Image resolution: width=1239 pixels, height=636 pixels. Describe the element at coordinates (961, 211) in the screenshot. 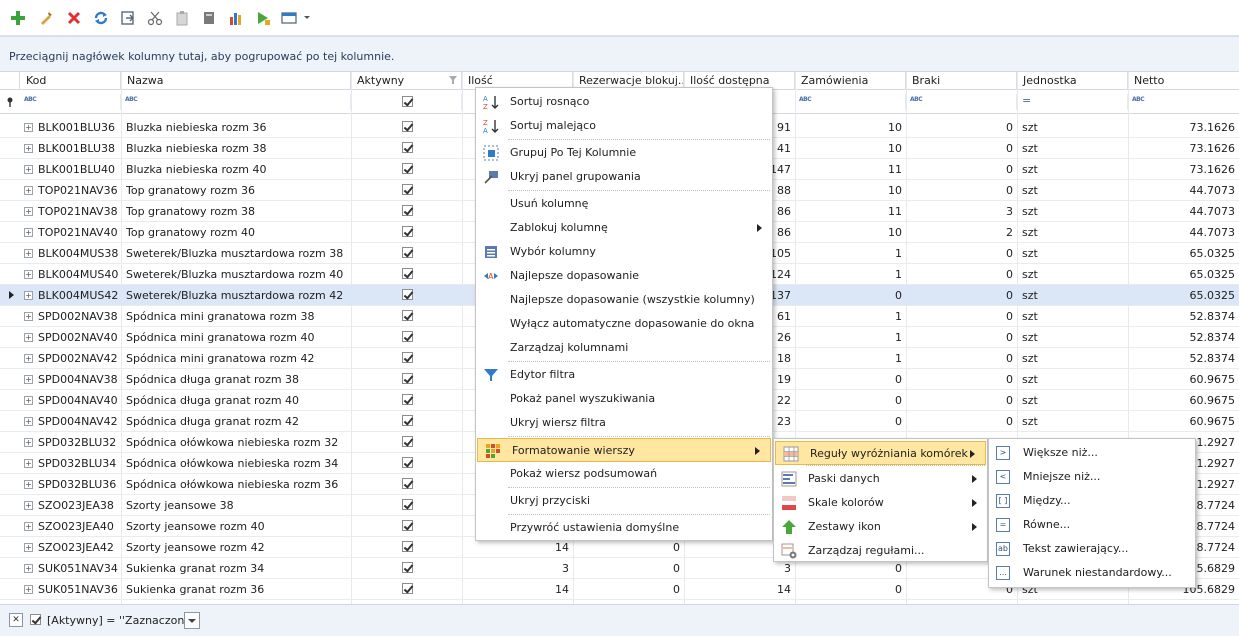

I see `cell-braki: 3` at that location.